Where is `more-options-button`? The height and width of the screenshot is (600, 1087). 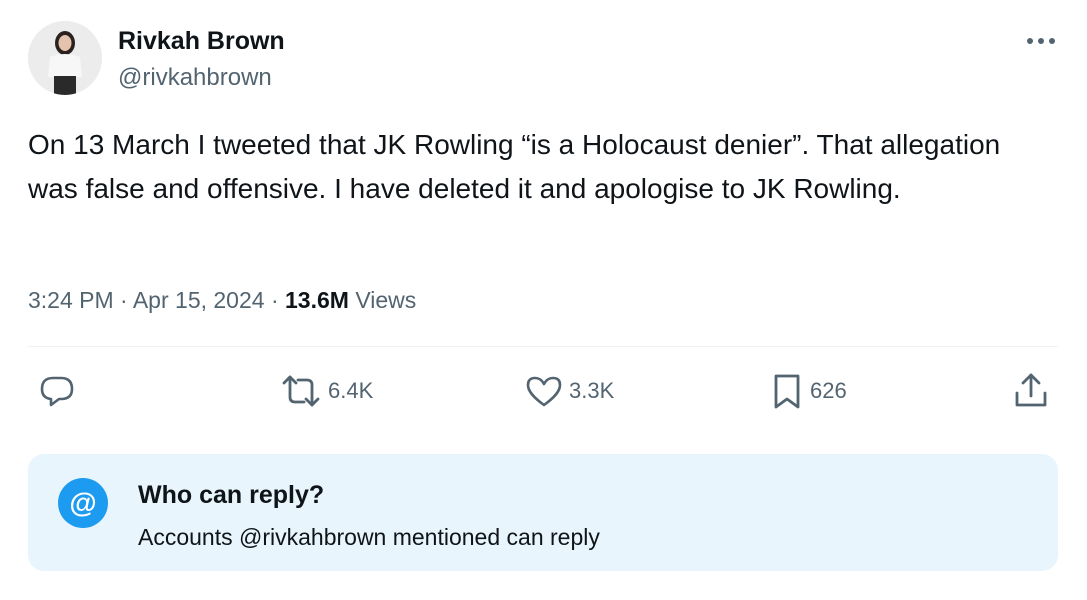 more-options-button is located at coordinates (1041, 41).